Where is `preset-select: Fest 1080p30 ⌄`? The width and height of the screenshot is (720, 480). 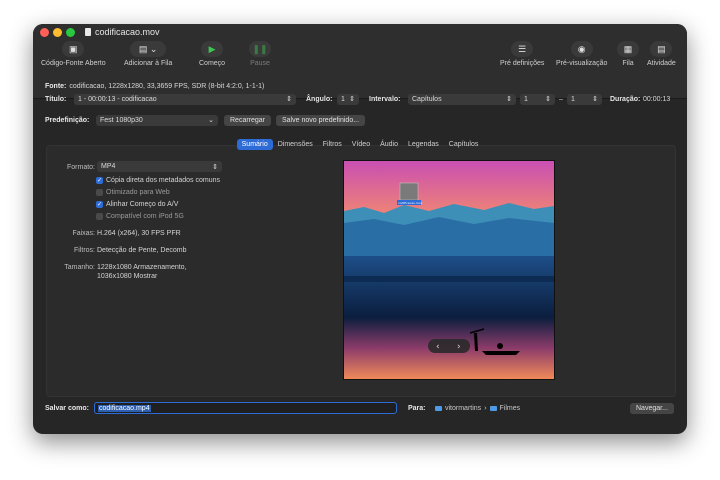 preset-select: Fest 1080p30 ⌄ is located at coordinates (157, 120).